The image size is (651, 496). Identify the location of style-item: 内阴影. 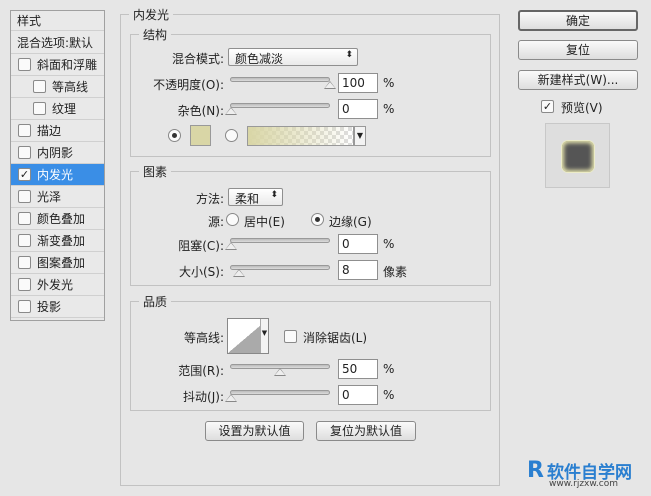
(57, 153).